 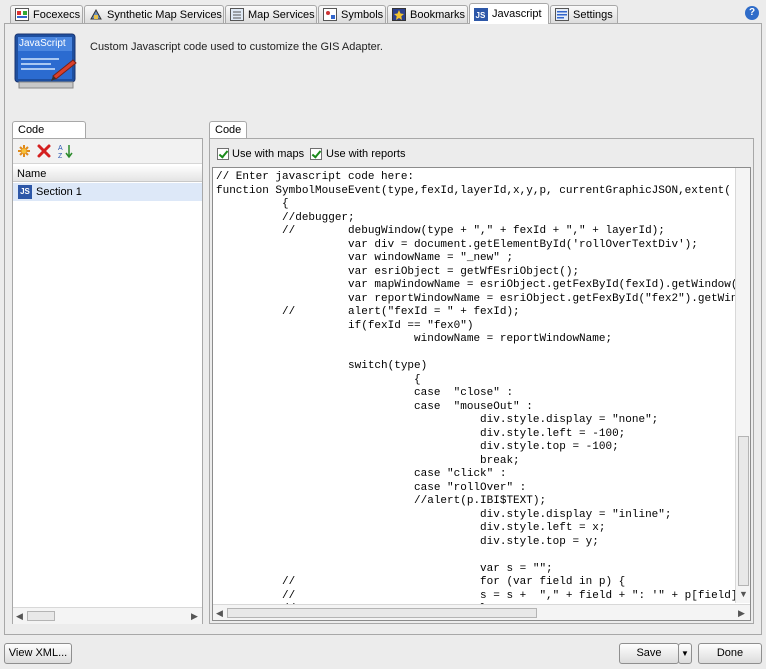 What do you see at coordinates (46, 62) in the screenshot?
I see `javascript-logo-icon: JavaScript` at bounding box center [46, 62].